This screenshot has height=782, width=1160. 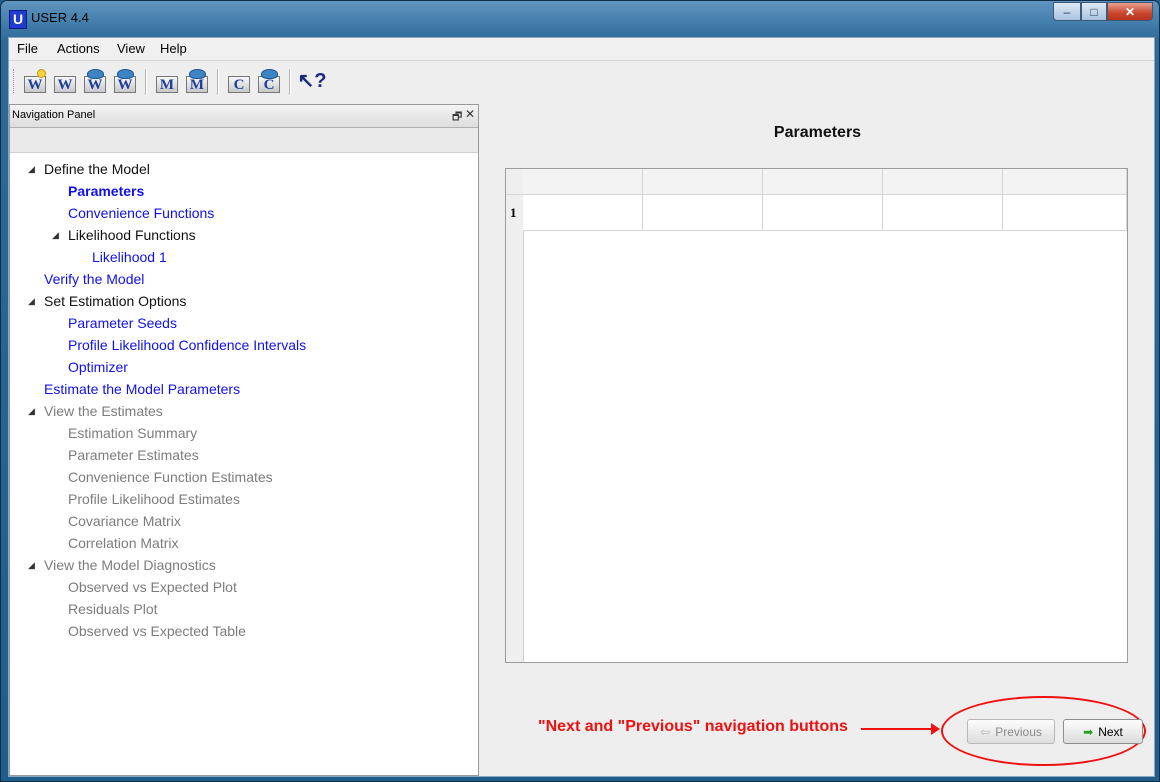 I want to click on tree-item-estimation-summary: Estimation Summary, so click(x=133, y=433).